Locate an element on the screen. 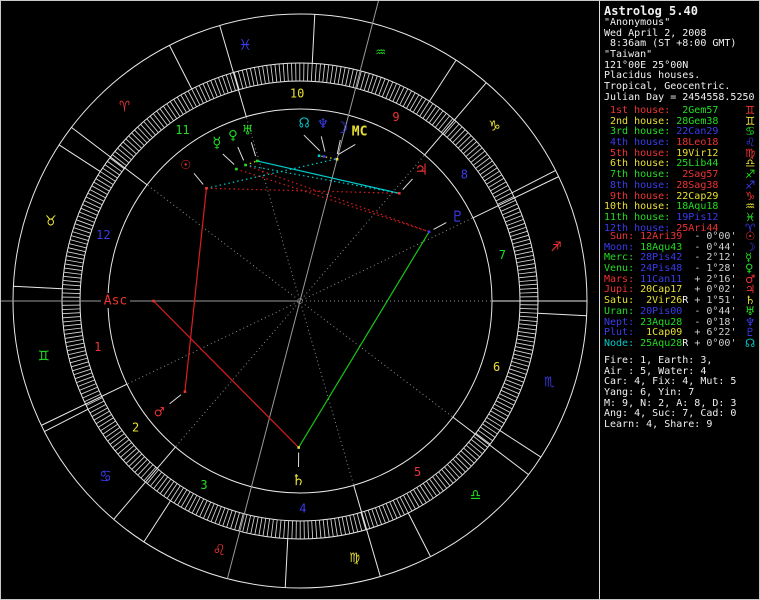 Image resolution: width=760 pixels, height=600 pixels. sign-glyph-libra: ♎ is located at coordinates (475, 496).